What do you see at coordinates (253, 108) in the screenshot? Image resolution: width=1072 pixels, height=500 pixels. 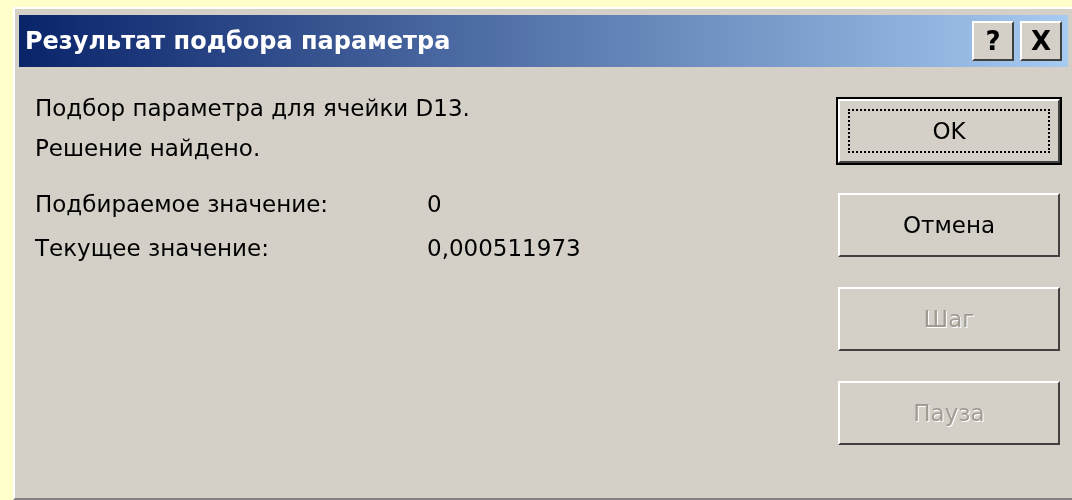 I see `message-text: Подбор параметра для ячейки D13.` at bounding box center [253, 108].